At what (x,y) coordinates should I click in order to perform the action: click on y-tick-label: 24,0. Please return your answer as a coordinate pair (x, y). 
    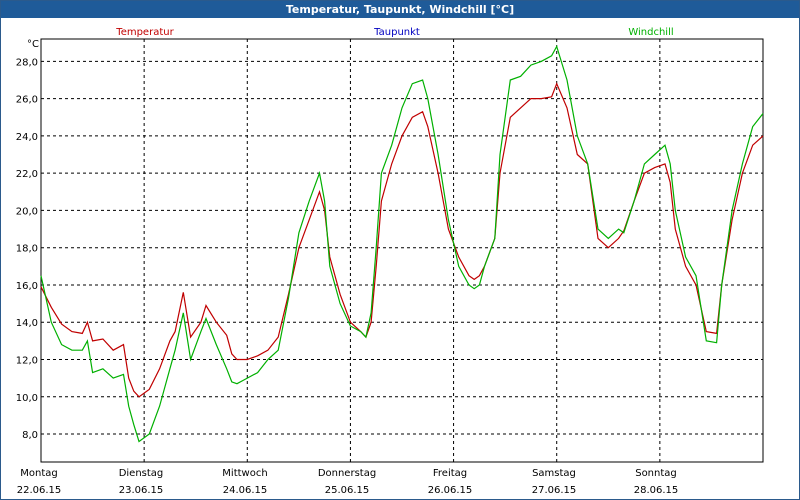
    Looking at the image, I should click on (27, 137).